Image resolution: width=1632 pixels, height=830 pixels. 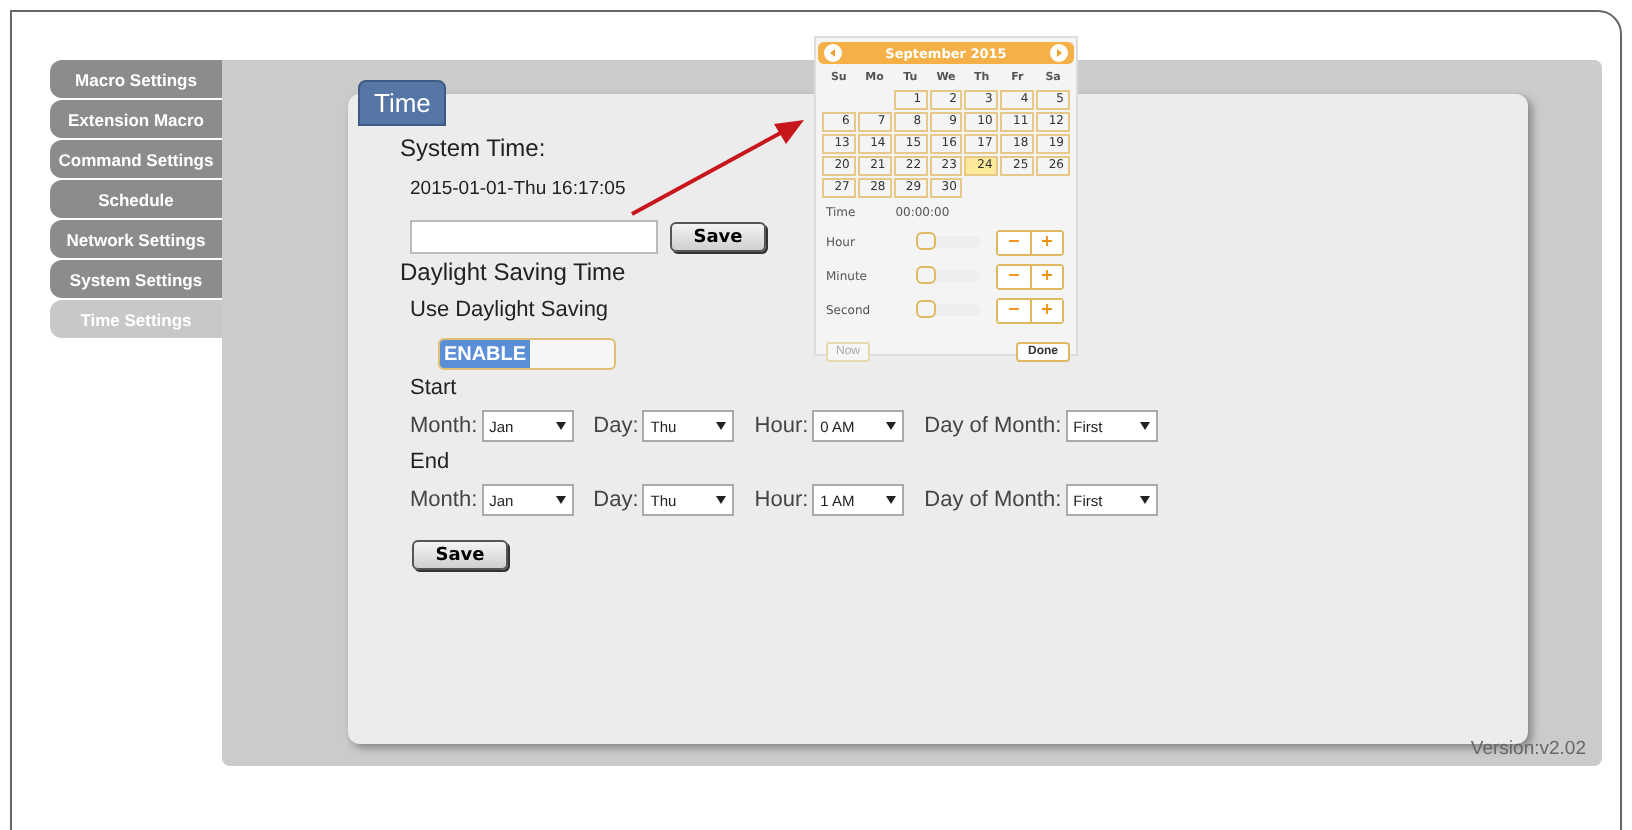 What do you see at coordinates (1059, 53) in the screenshot?
I see `next-month-button` at bounding box center [1059, 53].